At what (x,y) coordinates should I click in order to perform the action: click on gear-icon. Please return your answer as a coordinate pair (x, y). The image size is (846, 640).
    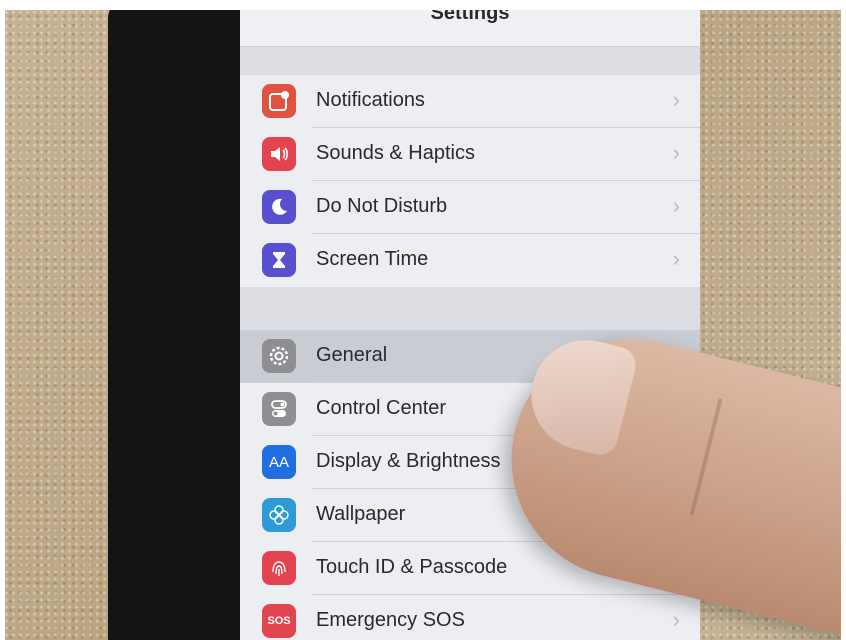
    Looking at the image, I should click on (279, 356).